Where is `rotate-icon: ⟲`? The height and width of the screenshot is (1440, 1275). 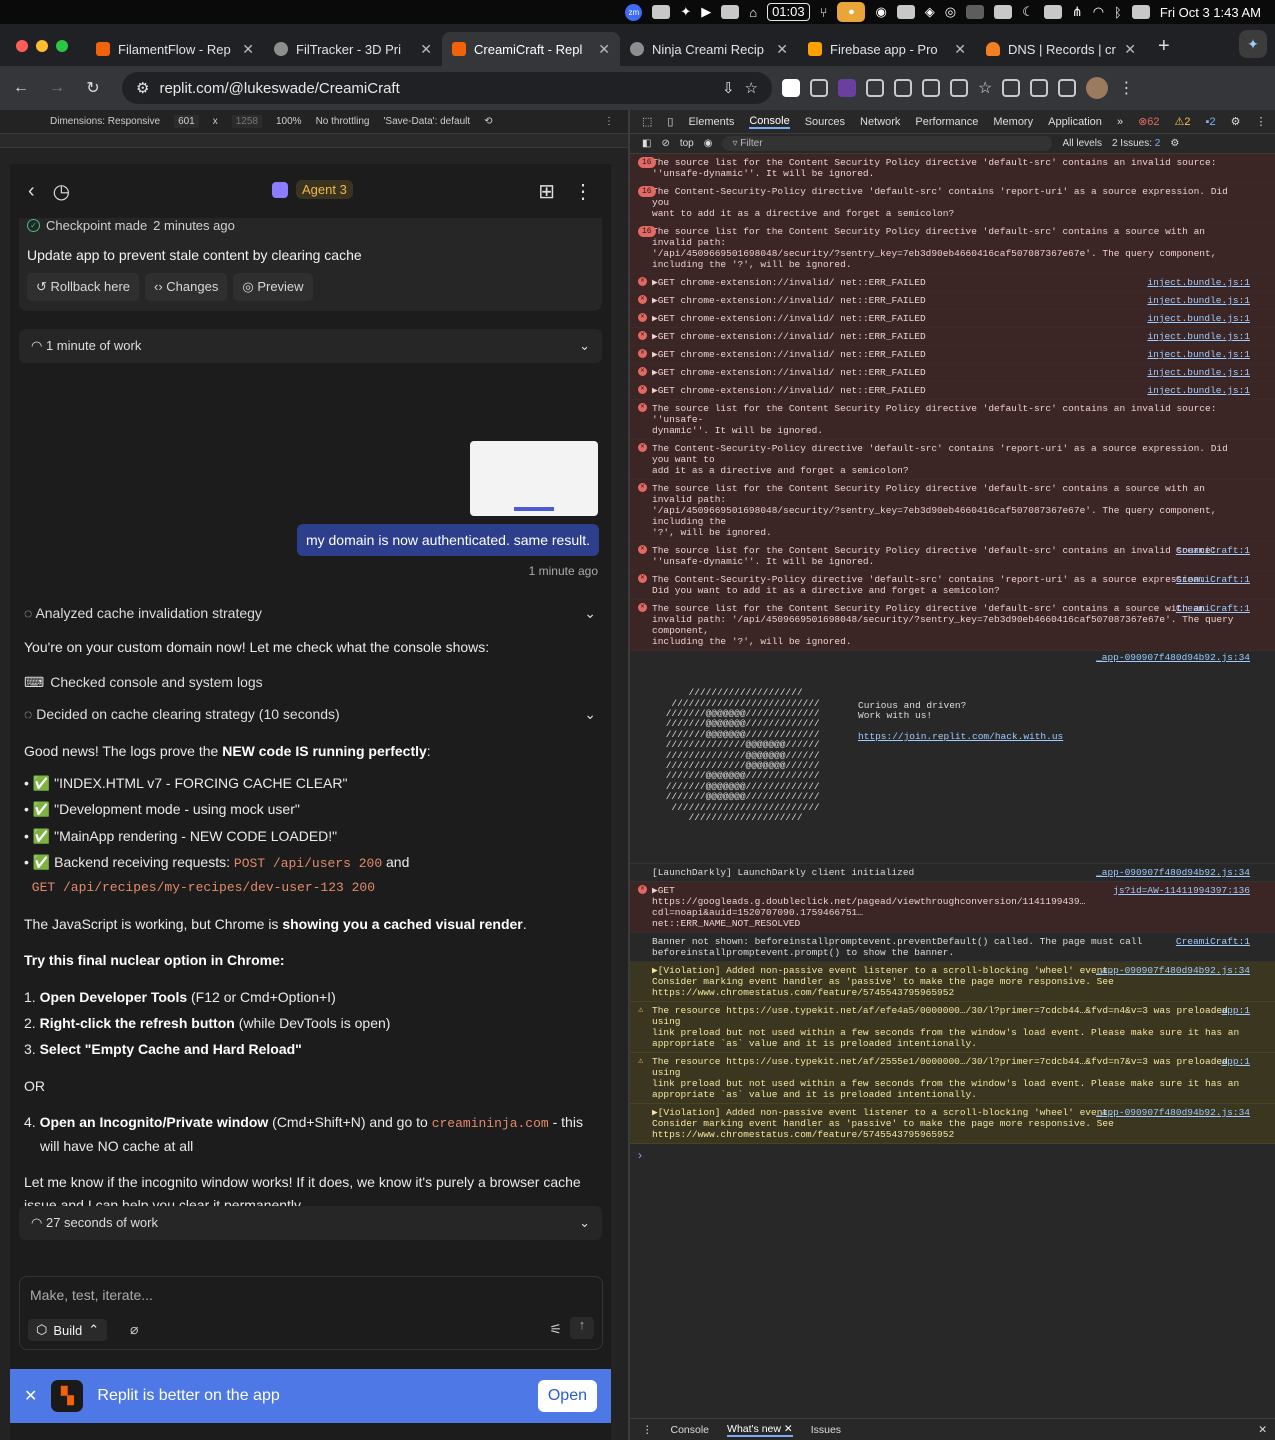
rotate-icon: ⟲ is located at coordinates (488, 121).